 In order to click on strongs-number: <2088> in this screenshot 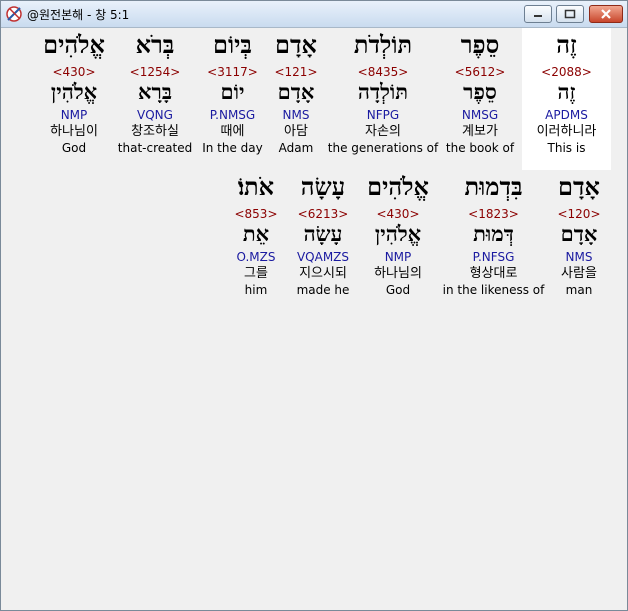, I will do `click(566, 72)`.